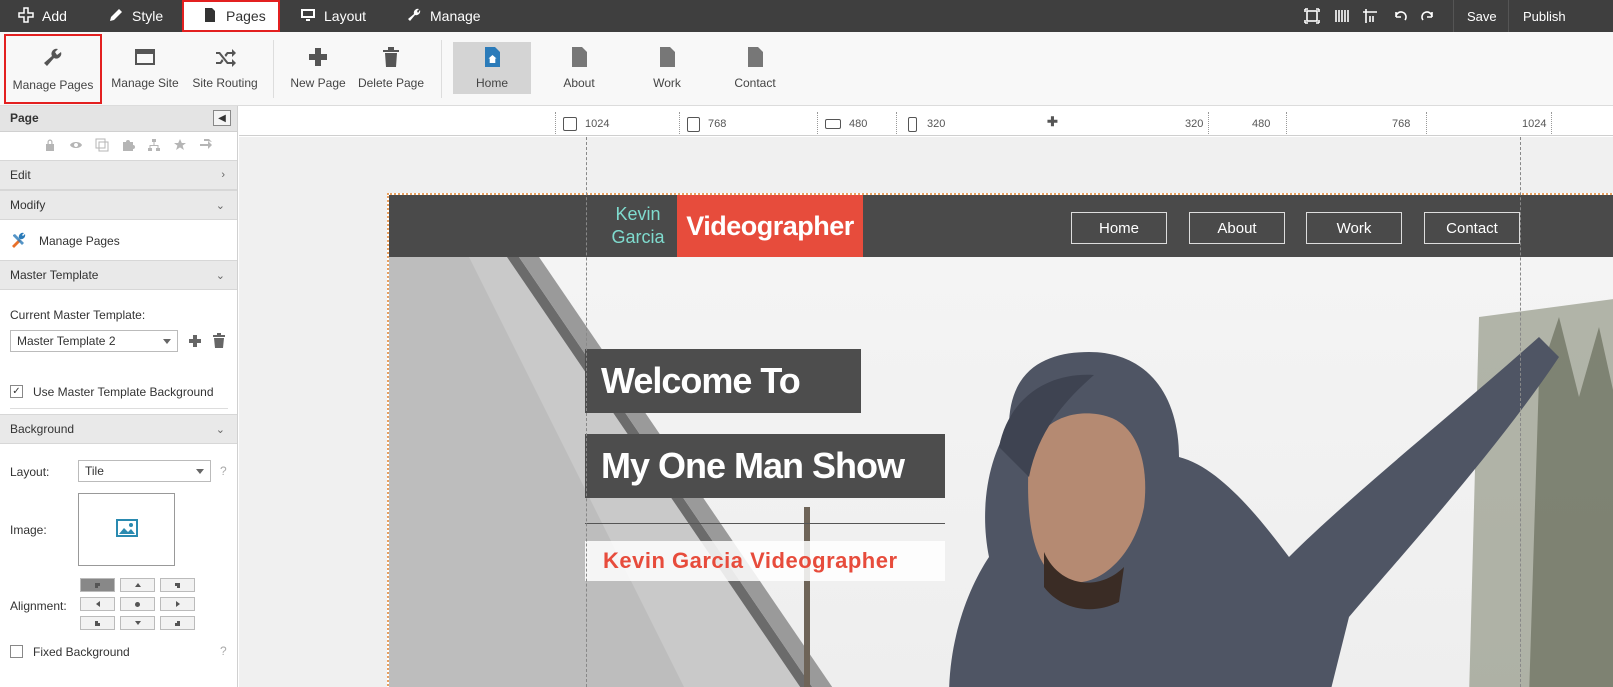 The image size is (1613, 687). I want to click on tablet-breakpoint-icon, so click(693, 124).